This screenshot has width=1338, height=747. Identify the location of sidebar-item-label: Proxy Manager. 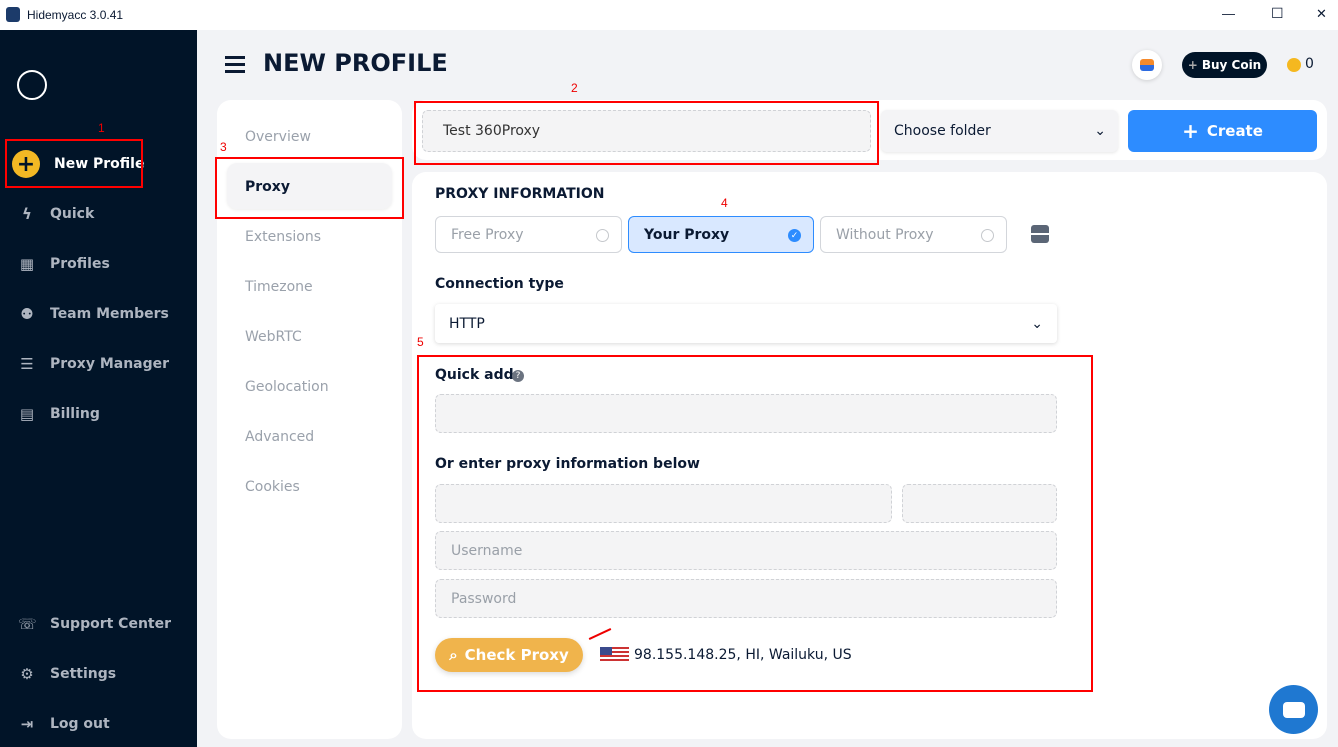
(110, 364).